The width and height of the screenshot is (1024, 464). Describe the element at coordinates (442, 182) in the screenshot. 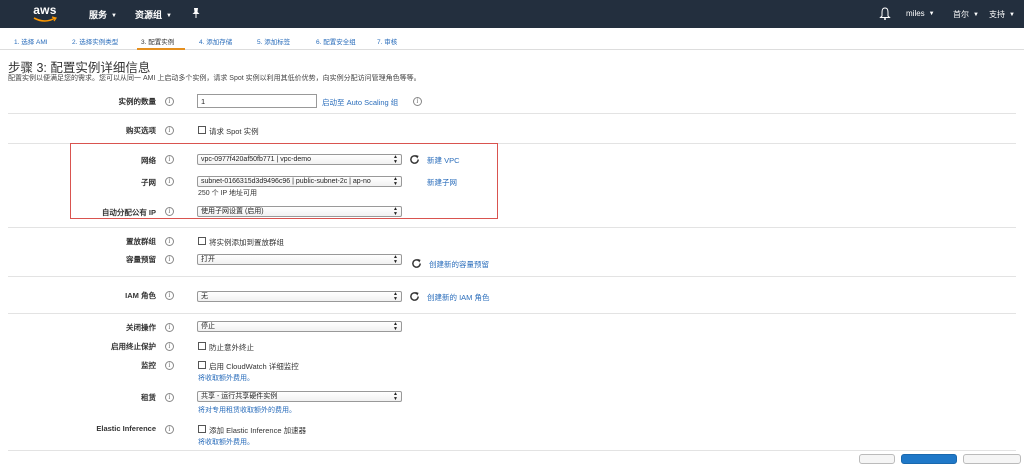

I see `create-subnet-link: 新建子网` at that location.